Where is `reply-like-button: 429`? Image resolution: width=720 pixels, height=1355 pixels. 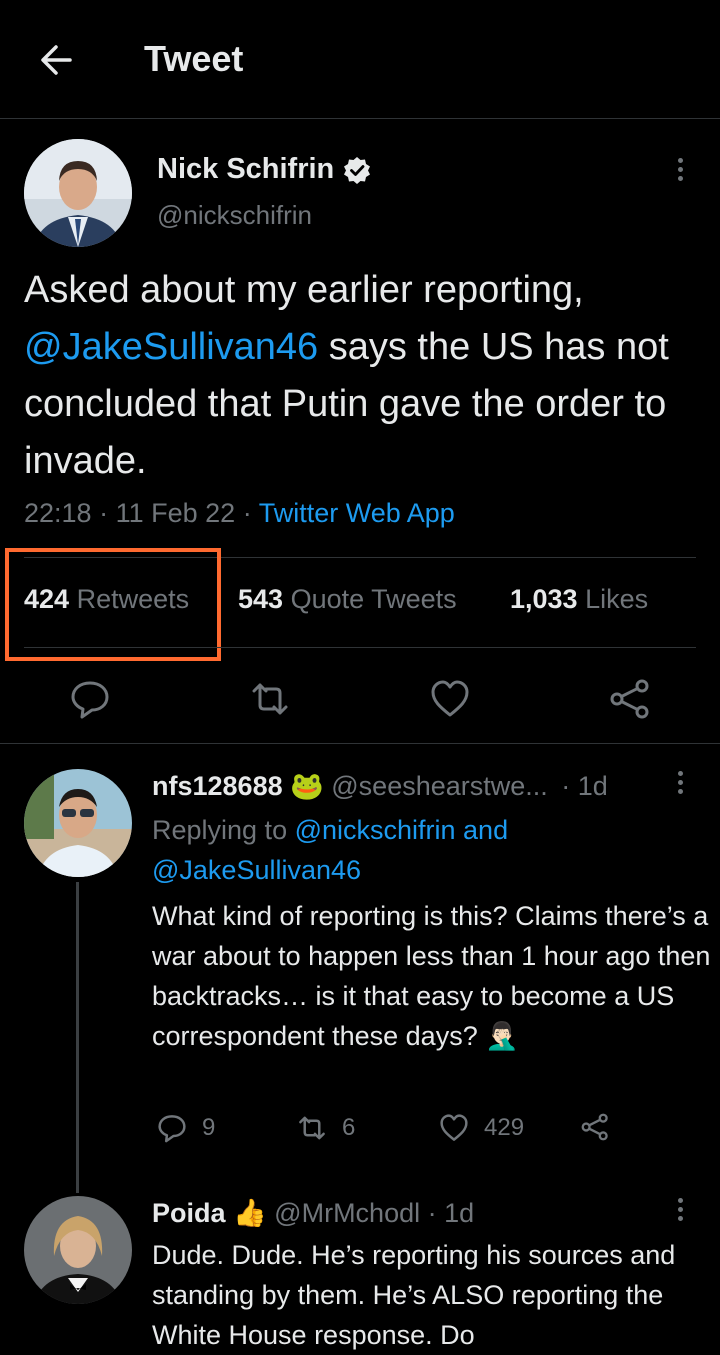
reply-like-button: 429 is located at coordinates (481, 1128).